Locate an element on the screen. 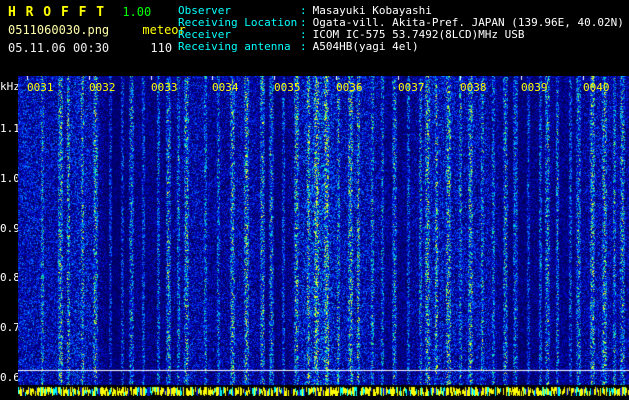 The width and height of the screenshot is (629, 400). output-filename: 0511060030.png is located at coordinates (59, 30).